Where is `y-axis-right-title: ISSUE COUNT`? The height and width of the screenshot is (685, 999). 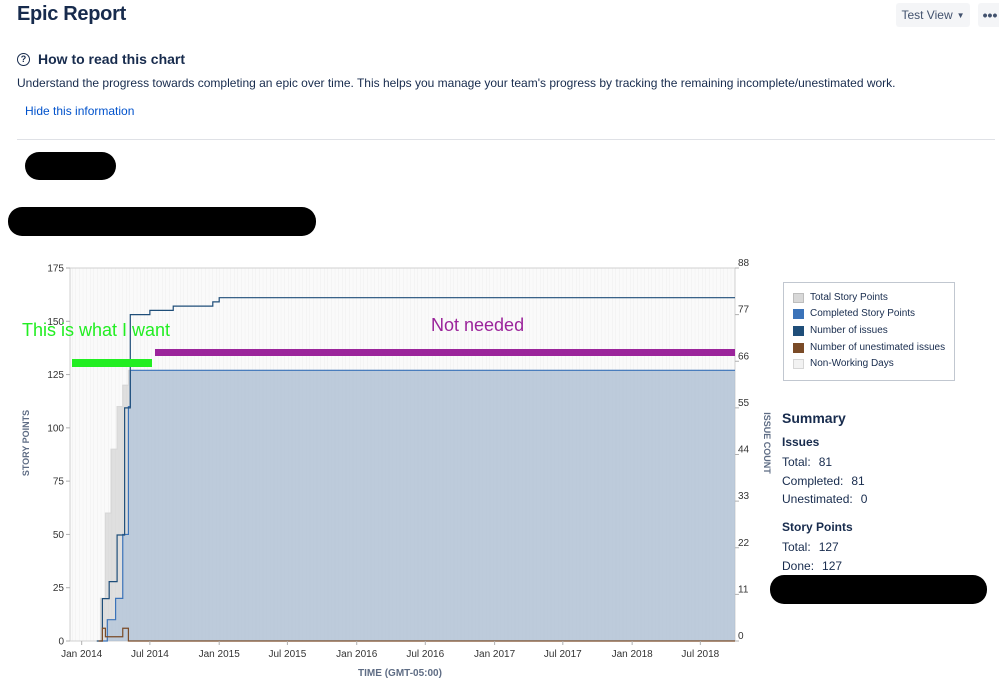
y-axis-right-title: ISSUE COUNT is located at coordinates (767, 443).